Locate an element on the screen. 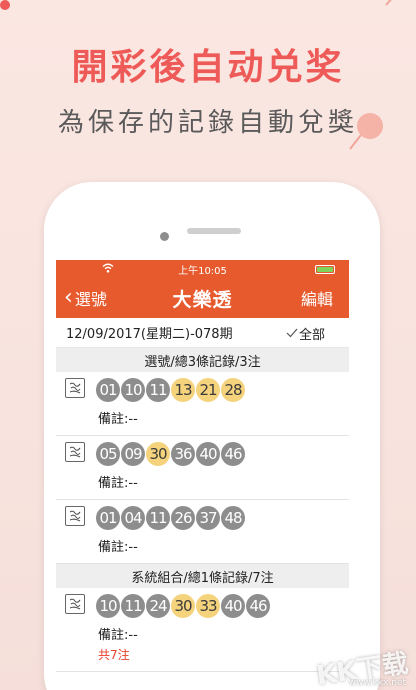  number-balls: 10 11 24 30 33 40 46 is located at coordinates (183, 606).